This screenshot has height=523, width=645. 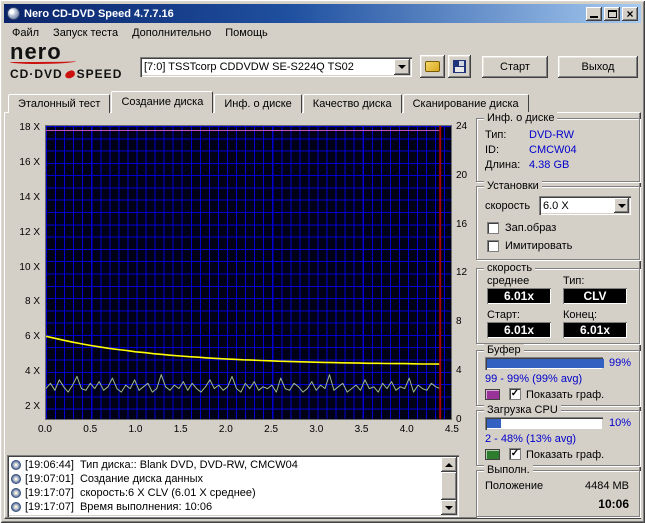 What do you see at coordinates (29, 162) in the screenshot?
I see `y-axis-left-label-1: 16 X` at bounding box center [29, 162].